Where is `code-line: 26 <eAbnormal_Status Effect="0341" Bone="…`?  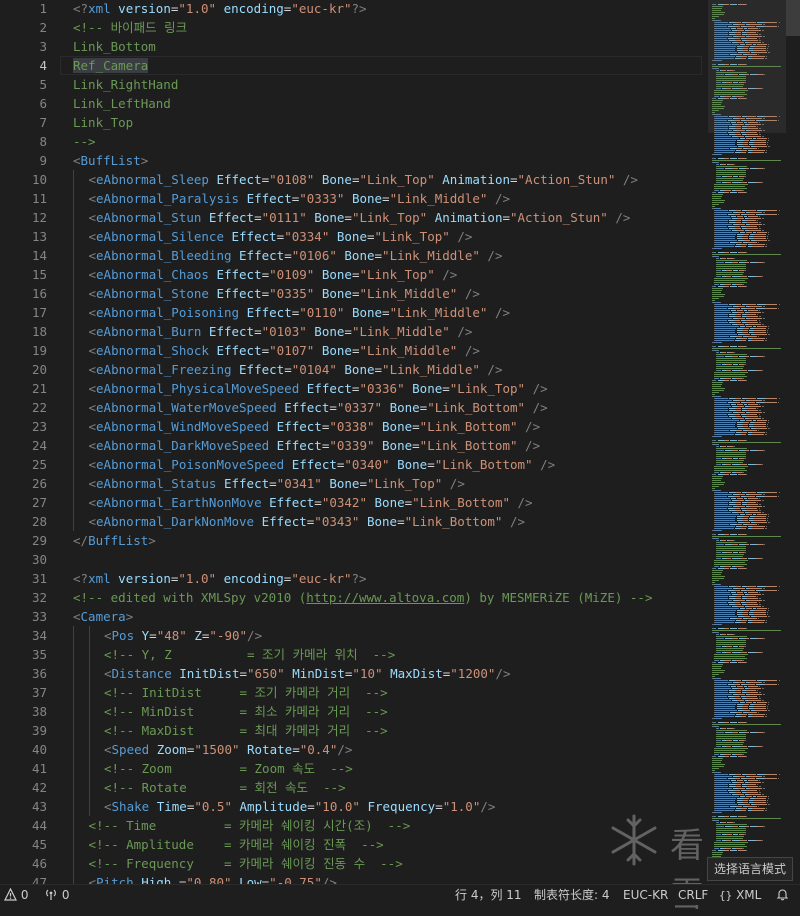
code-line: 26 <eAbnormal_Status Effect="0341" Bone="… is located at coordinates (354, 483).